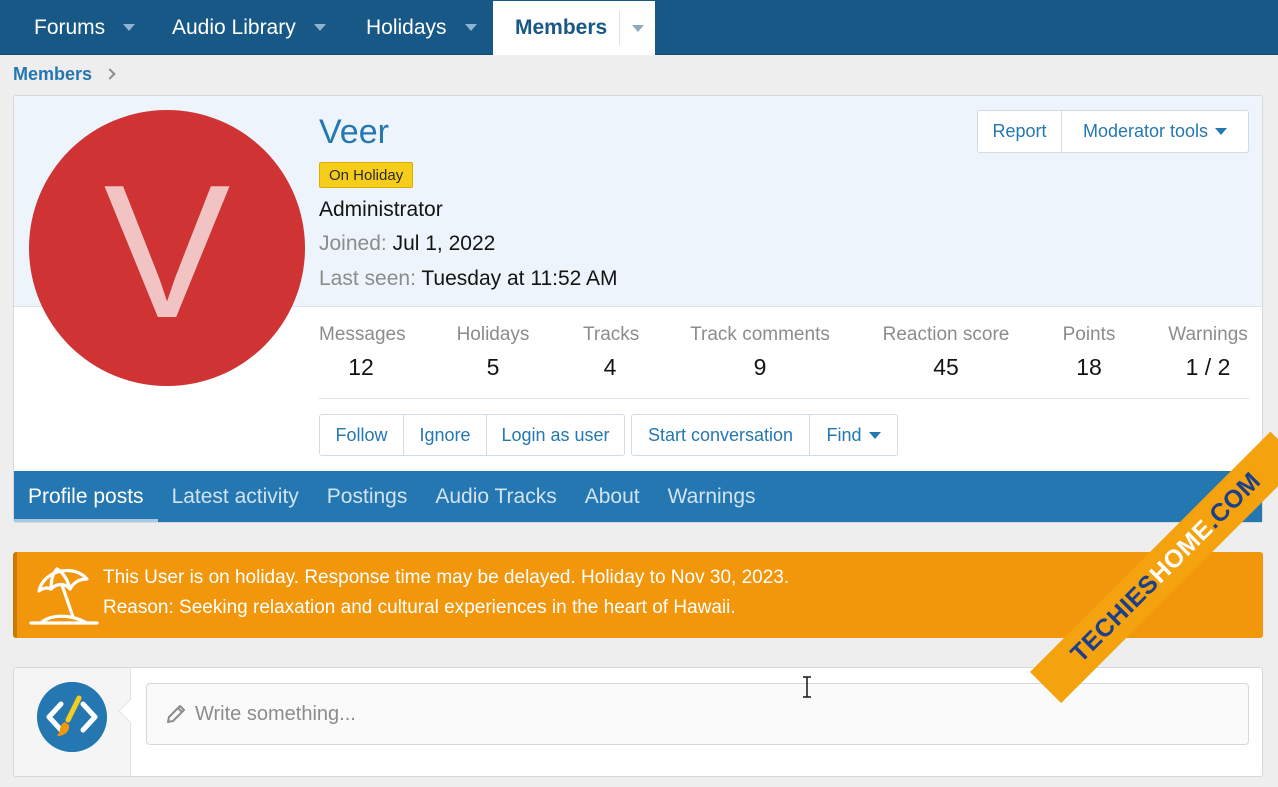 The width and height of the screenshot is (1278, 787). I want to click on username: Veer, so click(354, 132).